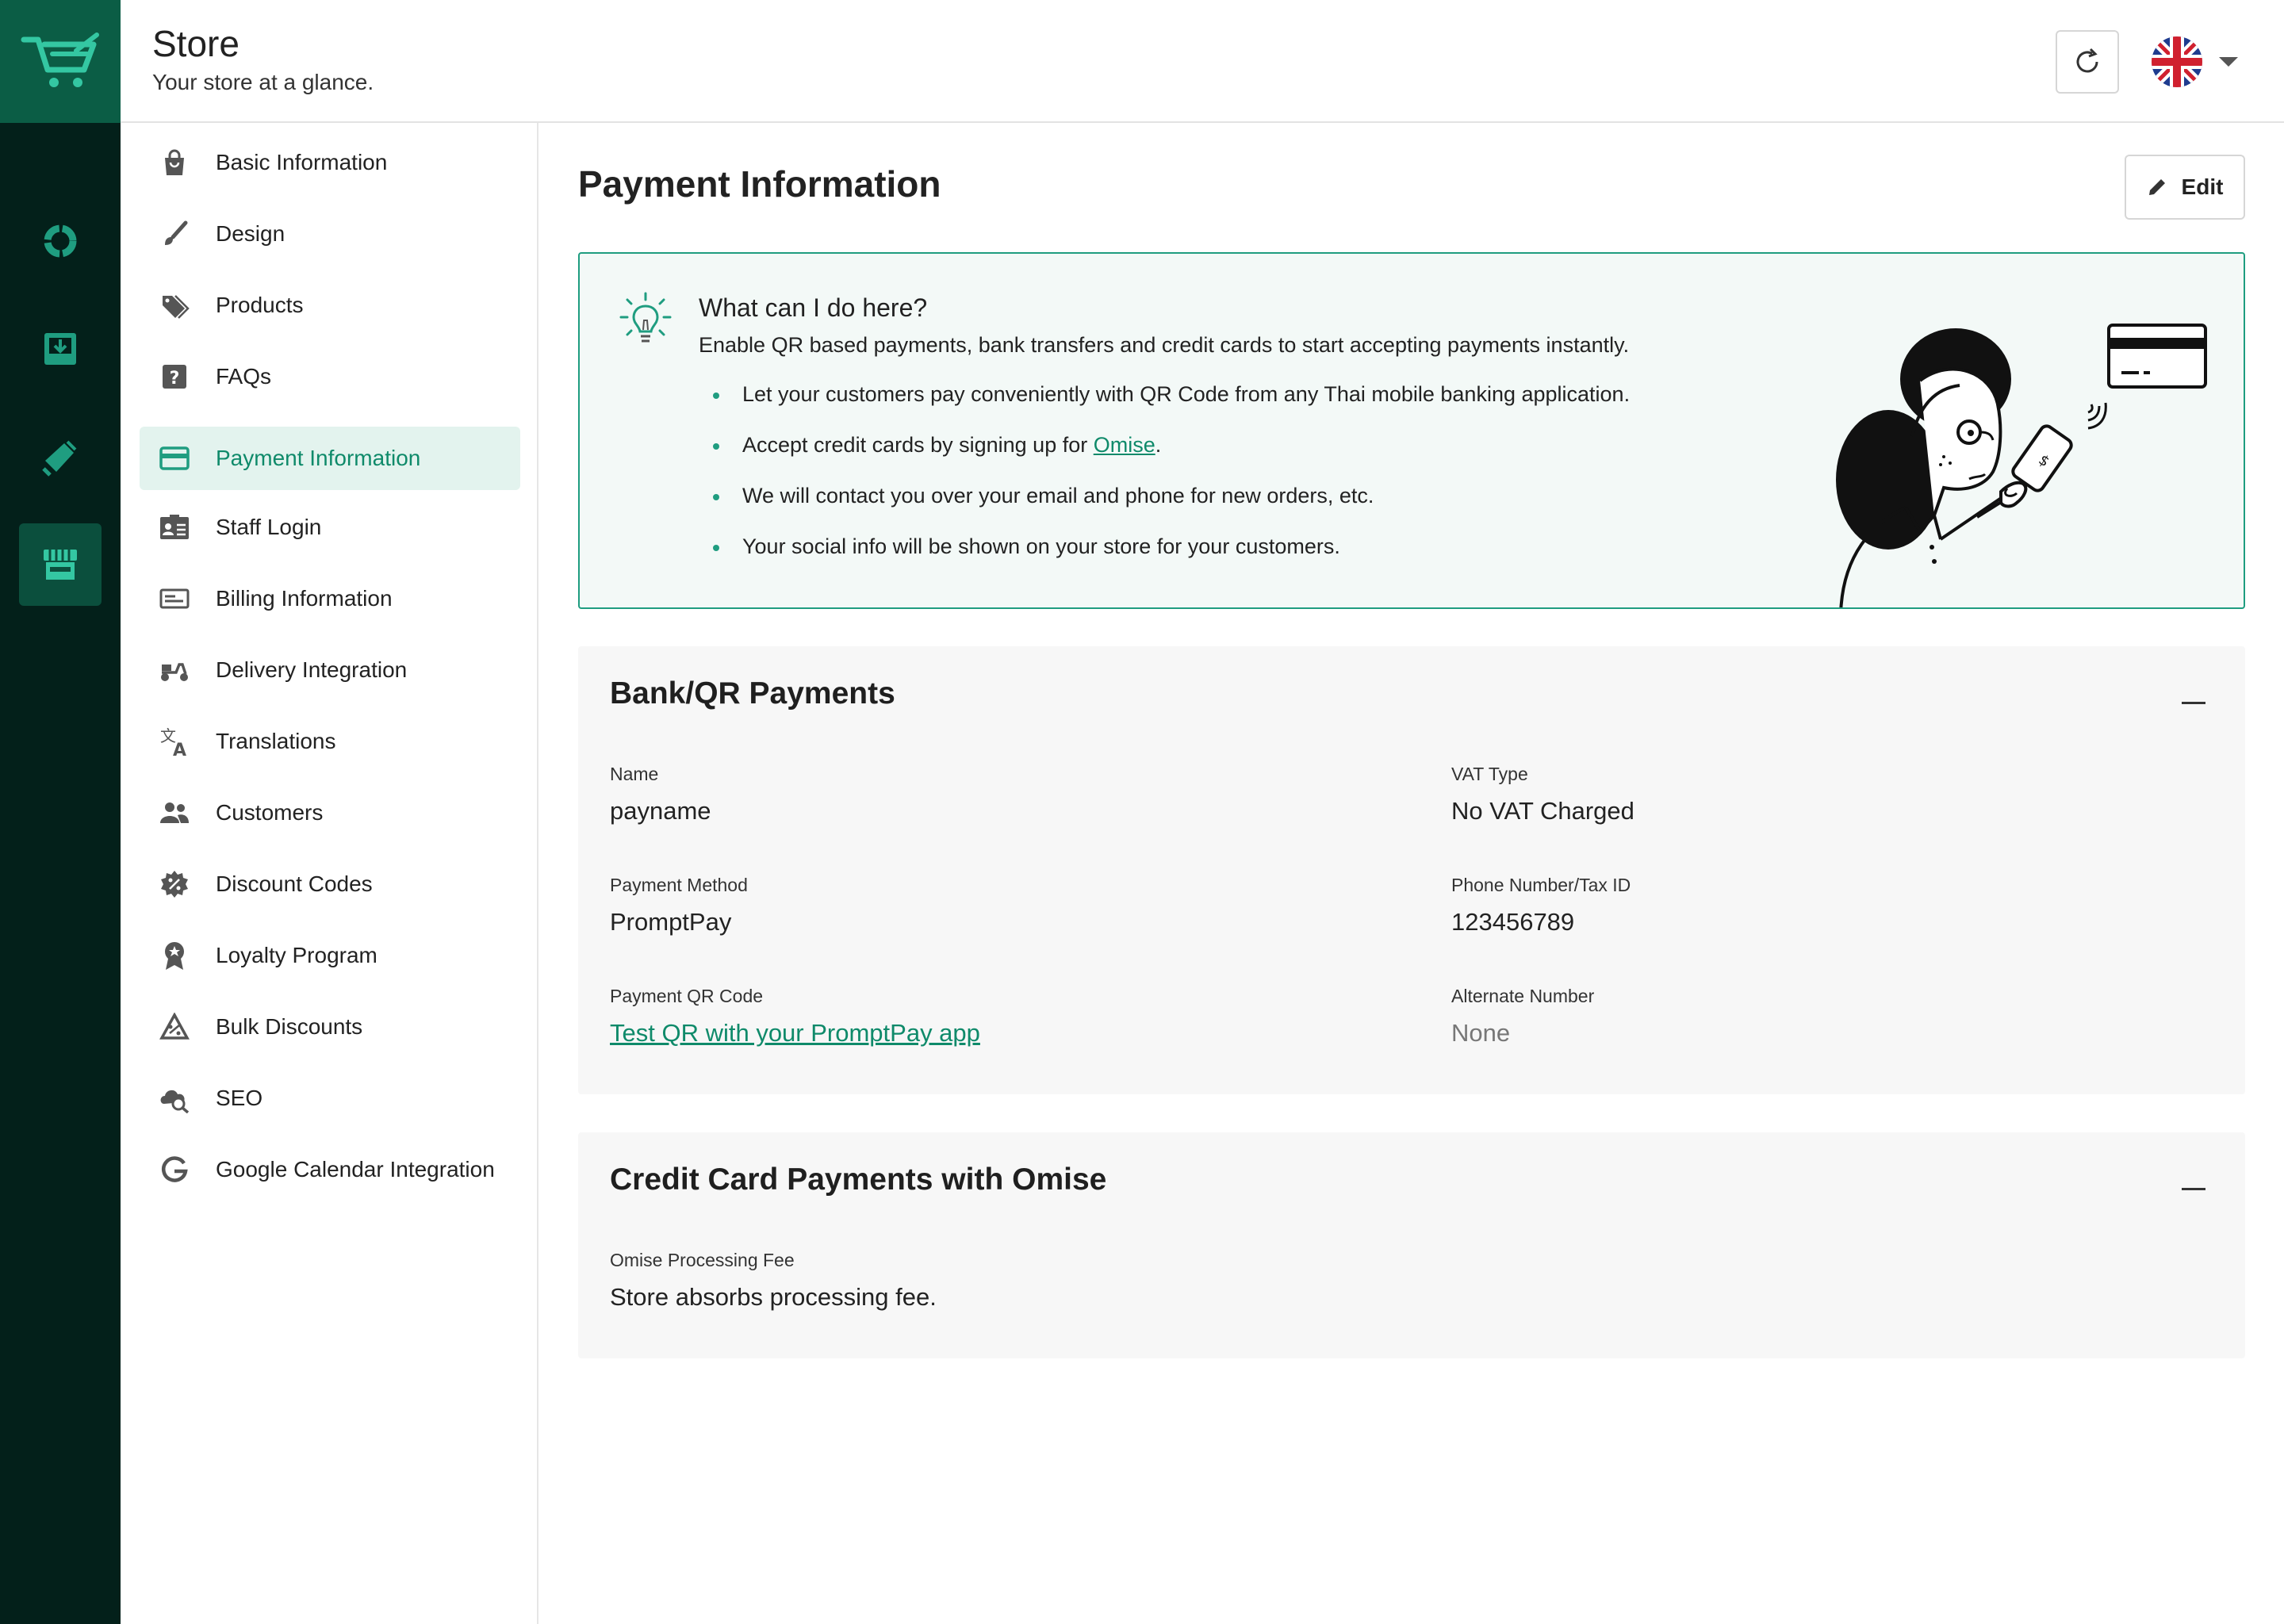  Describe the element at coordinates (174, 598) in the screenshot. I see `billing-icon` at that location.